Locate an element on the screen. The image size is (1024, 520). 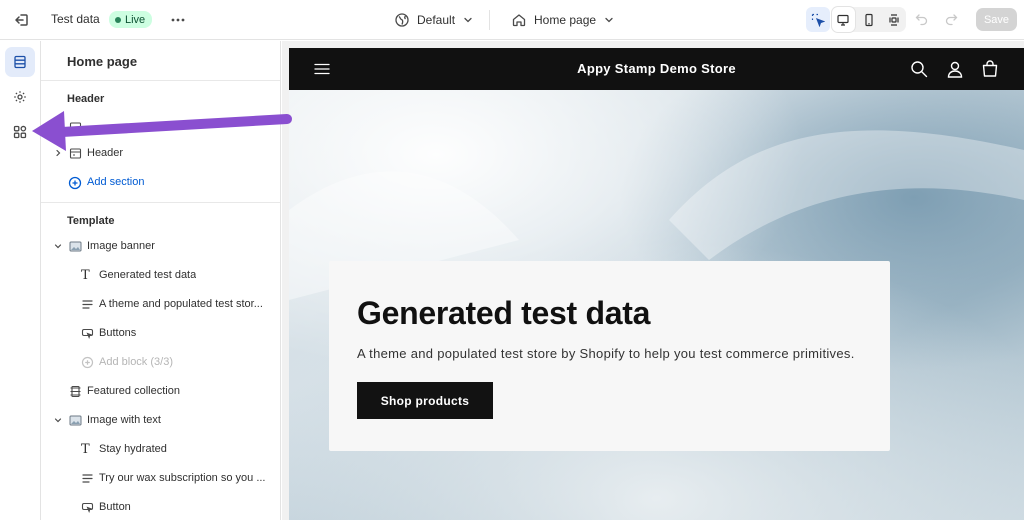
editor-topbar: Test data Live Default Home page Save is located at coordinates (512, 20).